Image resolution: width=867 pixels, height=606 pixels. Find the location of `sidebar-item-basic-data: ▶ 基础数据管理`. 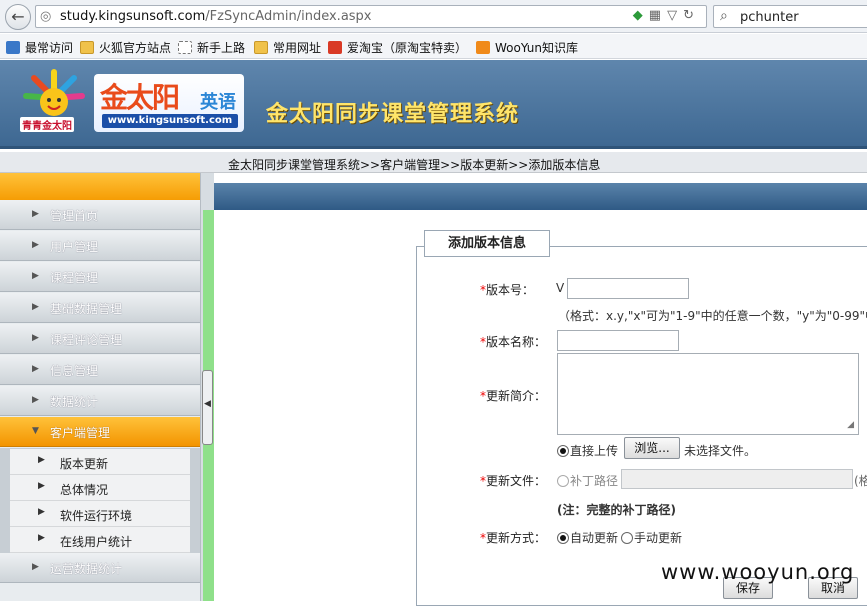

sidebar-item-basic-data: ▶ 基础数据管理 is located at coordinates (100, 308).